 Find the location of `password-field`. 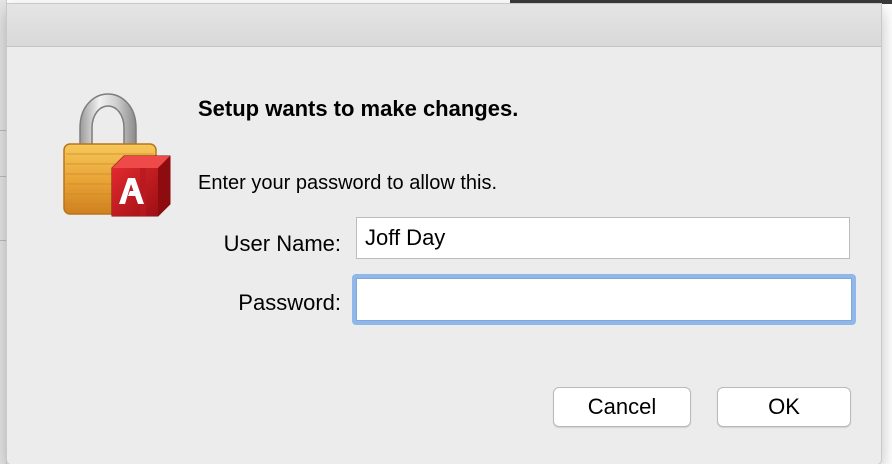

password-field is located at coordinates (604, 299).